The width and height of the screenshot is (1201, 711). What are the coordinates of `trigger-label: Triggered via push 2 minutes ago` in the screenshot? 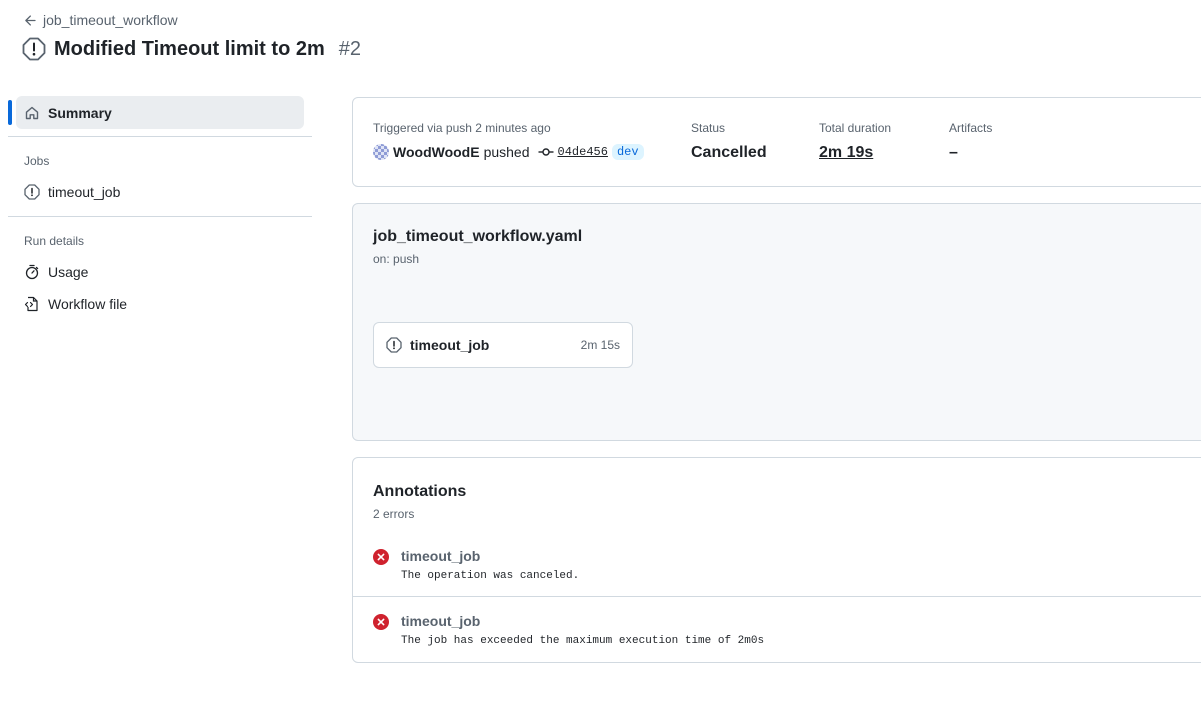 It's located at (462, 128).